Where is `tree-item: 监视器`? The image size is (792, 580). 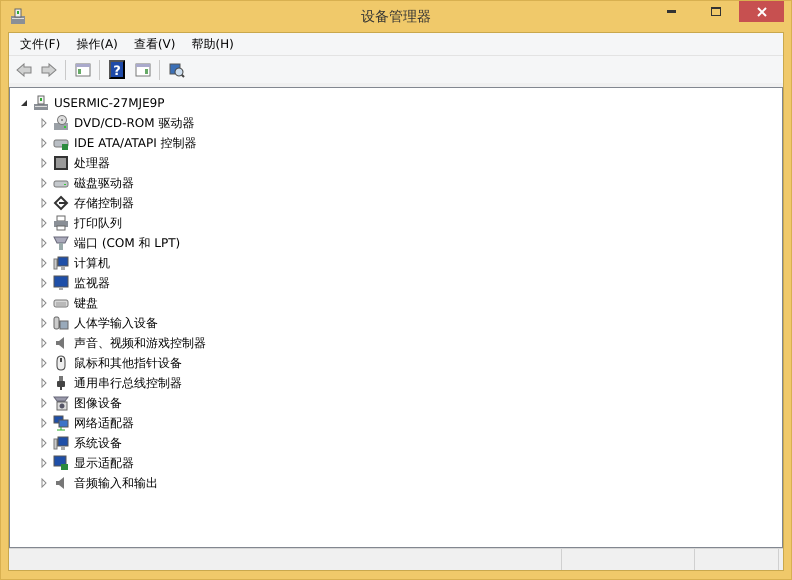 tree-item: 监视器 is located at coordinates (92, 283).